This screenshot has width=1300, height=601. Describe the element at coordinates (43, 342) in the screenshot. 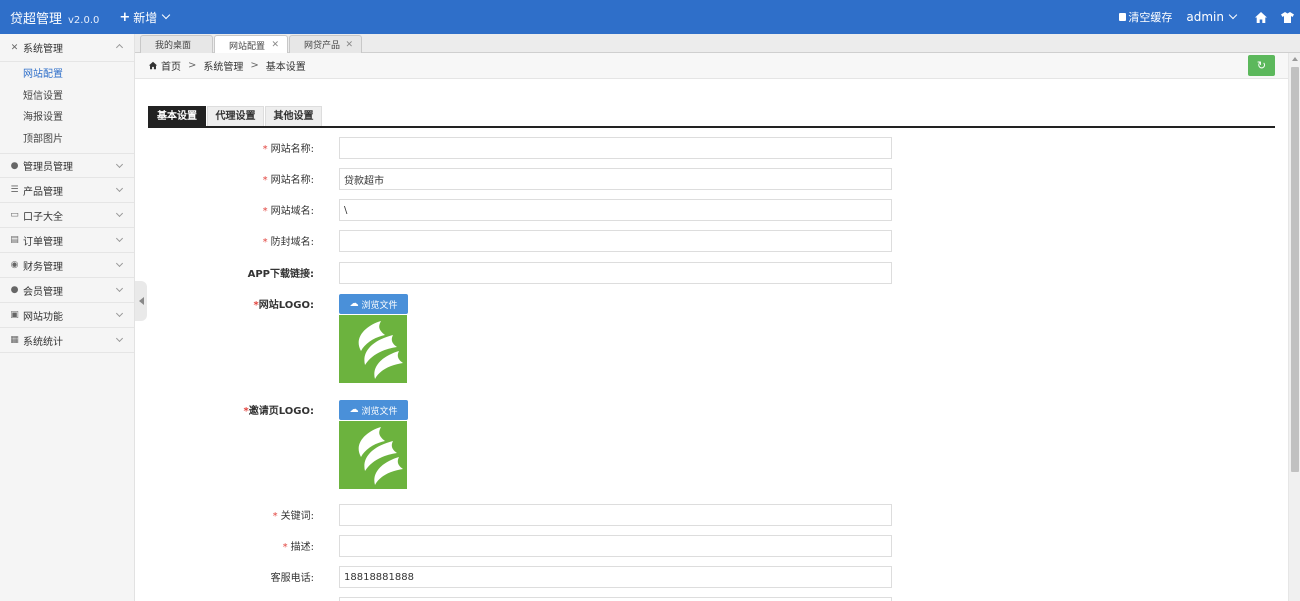

I see `sidebar-group-label: 系统统计` at that location.